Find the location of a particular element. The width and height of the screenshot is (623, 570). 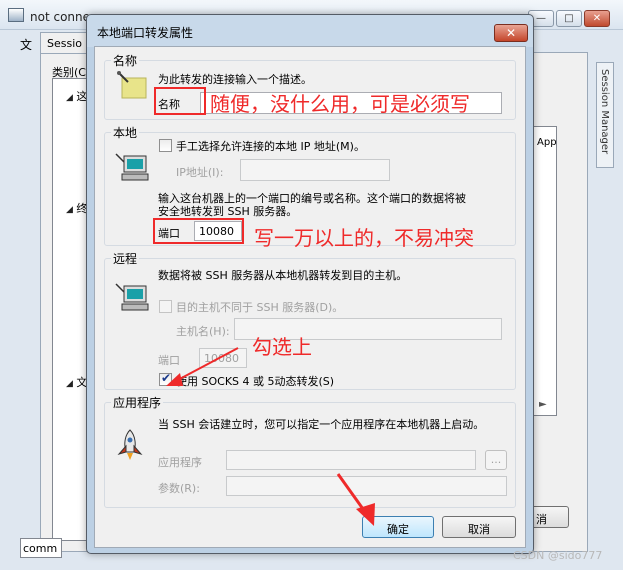

annotation-arrows is located at coordinates (270, 436).